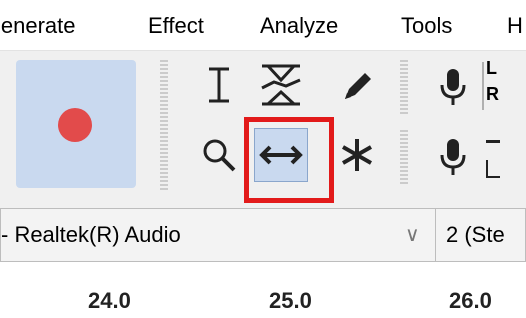 The width and height of the screenshot is (526, 318). What do you see at coordinates (483, 86) in the screenshot?
I see `meter-divider` at bounding box center [483, 86].